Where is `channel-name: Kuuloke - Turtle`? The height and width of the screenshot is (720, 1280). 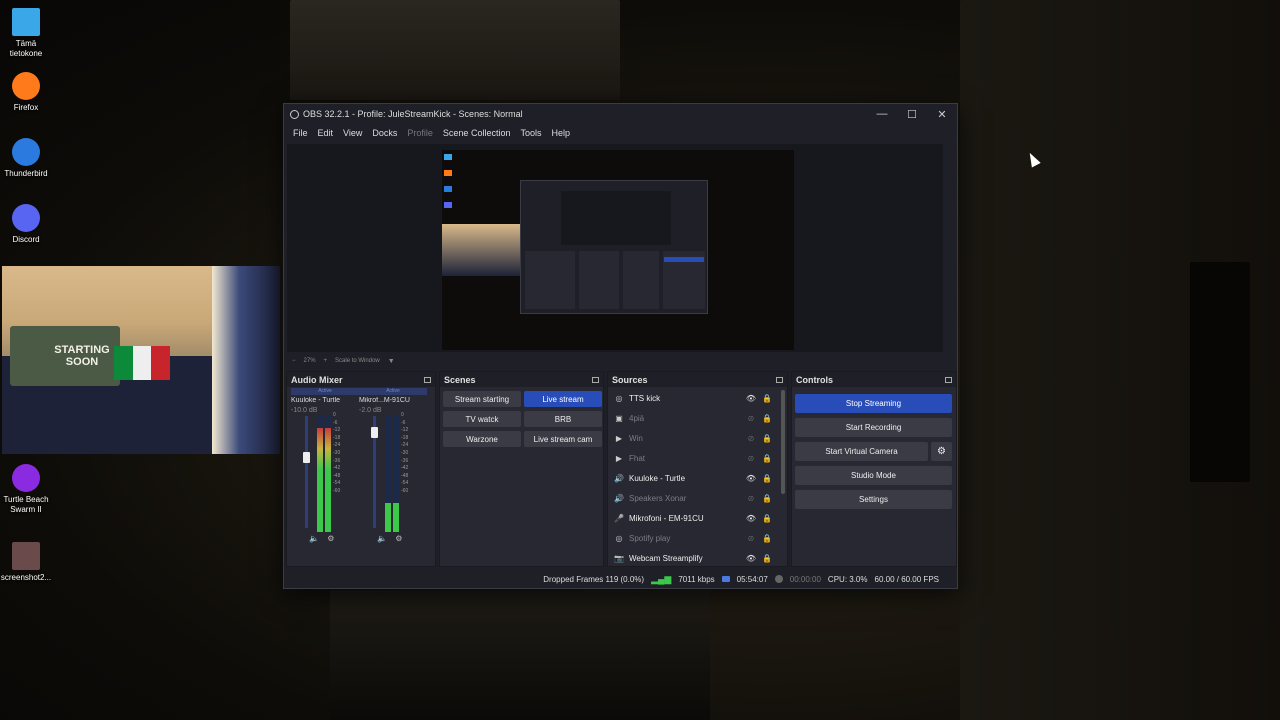 channel-name: Kuuloke - Turtle is located at coordinates (325, 400).